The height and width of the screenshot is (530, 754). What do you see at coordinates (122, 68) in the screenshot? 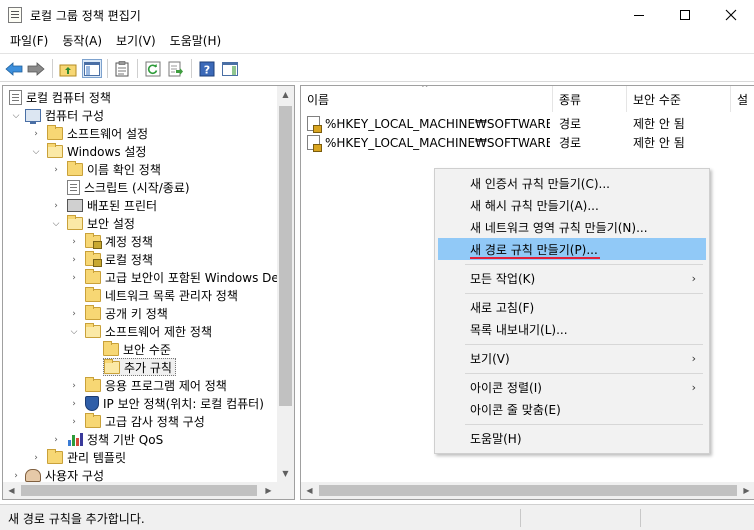
I see `properties-button` at bounding box center [122, 68].